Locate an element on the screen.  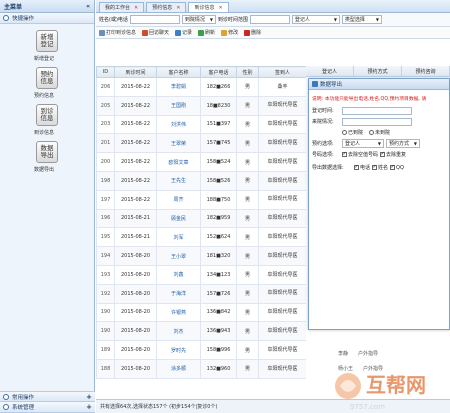
table-cell: 158■996 is located at coordinates (218, 350).